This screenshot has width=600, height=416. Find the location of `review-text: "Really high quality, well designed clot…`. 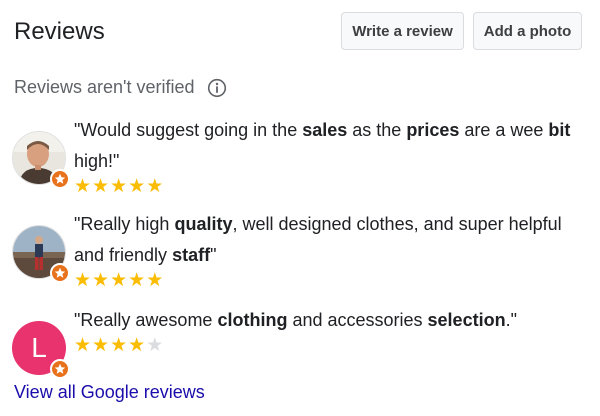

review-text: "Really high quality, well designed clot… is located at coordinates (329, 240).